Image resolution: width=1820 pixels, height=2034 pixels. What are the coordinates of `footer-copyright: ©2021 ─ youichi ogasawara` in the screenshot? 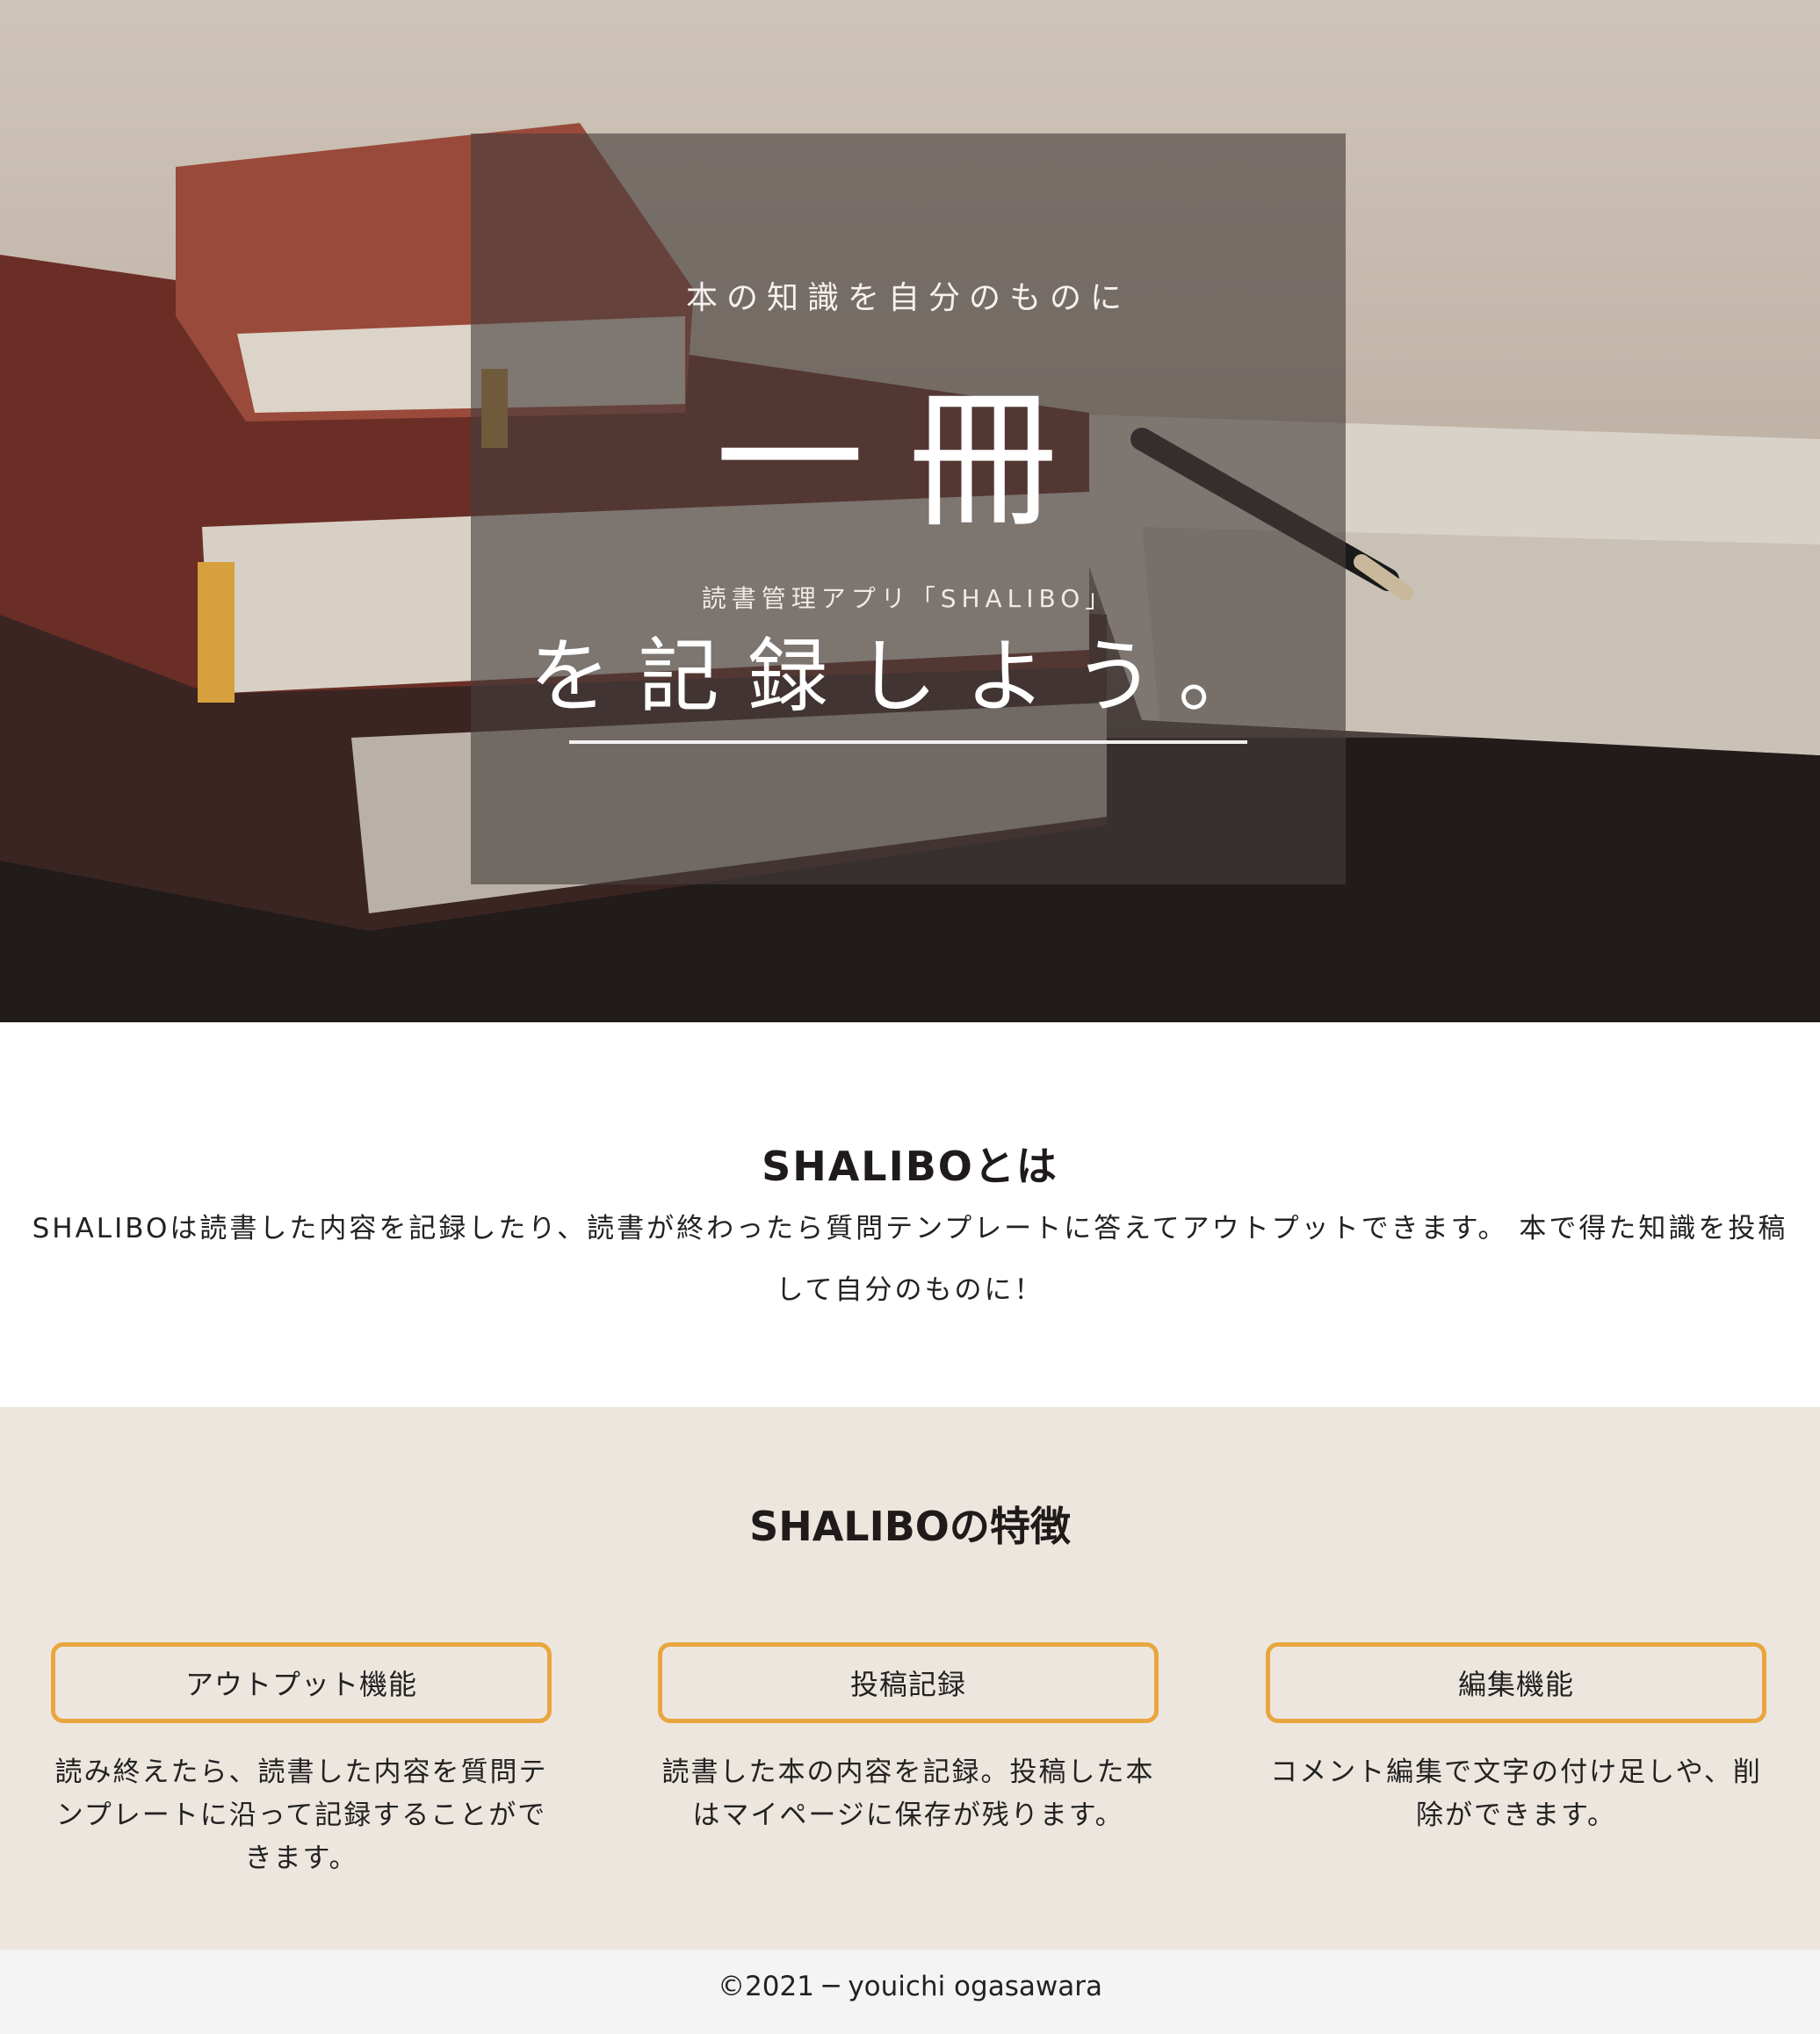 It's located at (910, 1987).